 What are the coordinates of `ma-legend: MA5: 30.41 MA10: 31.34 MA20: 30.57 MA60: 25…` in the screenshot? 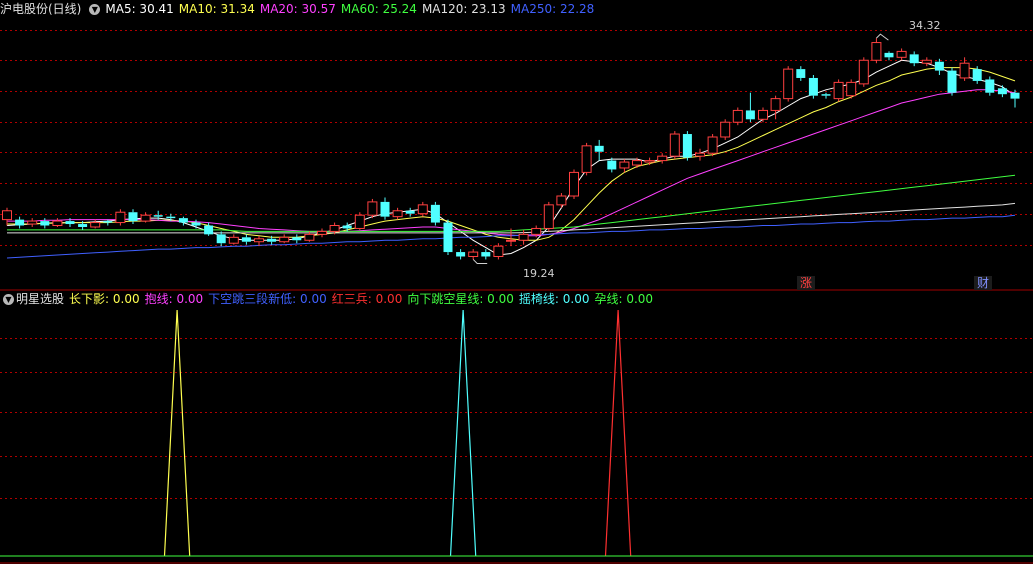 It's located at (352, 9).